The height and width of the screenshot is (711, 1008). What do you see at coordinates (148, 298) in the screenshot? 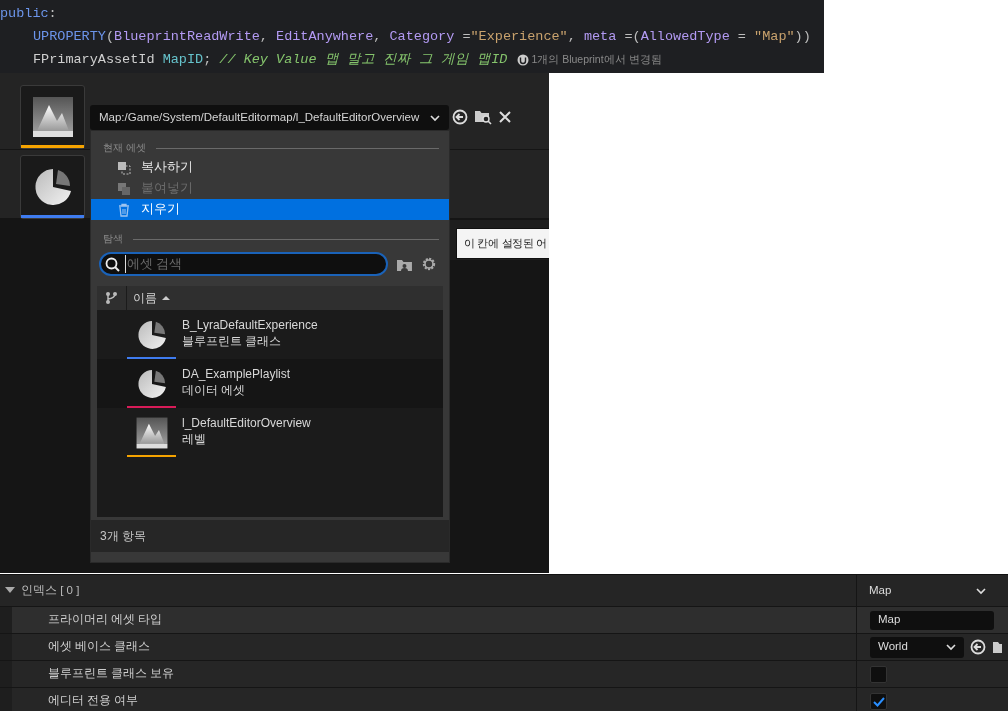
I see `column-header: 이름` at bounding box center [148, 298].